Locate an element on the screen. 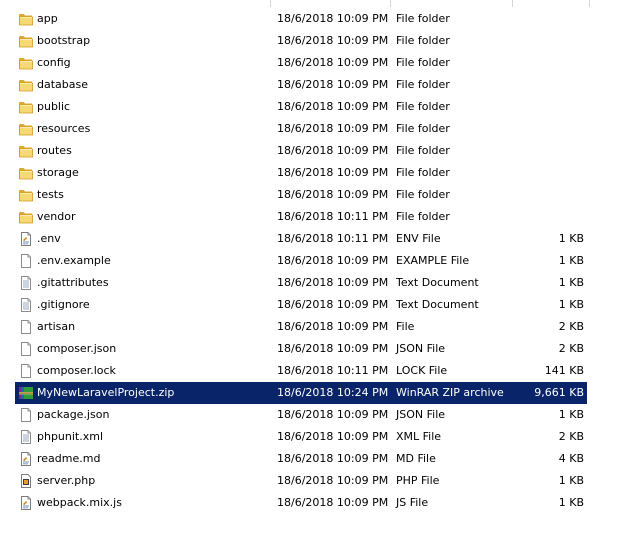  file-size: 4 KB is located at coordinates (571, 458).